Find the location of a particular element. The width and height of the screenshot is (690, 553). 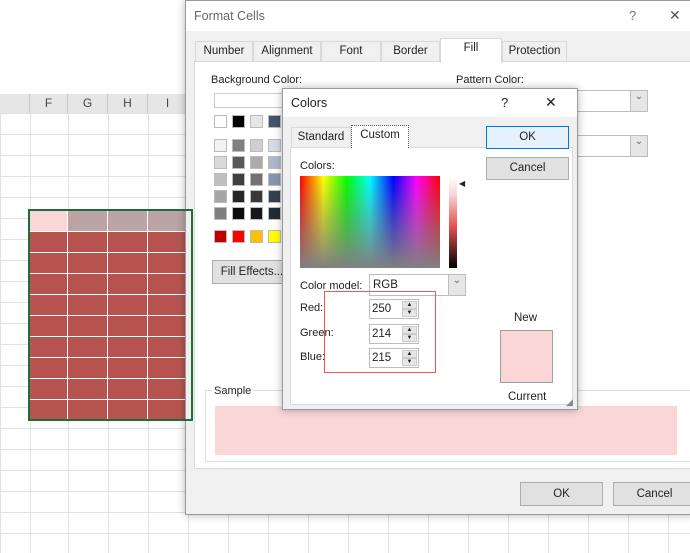

corner-header is located at coordinates (15, 104).